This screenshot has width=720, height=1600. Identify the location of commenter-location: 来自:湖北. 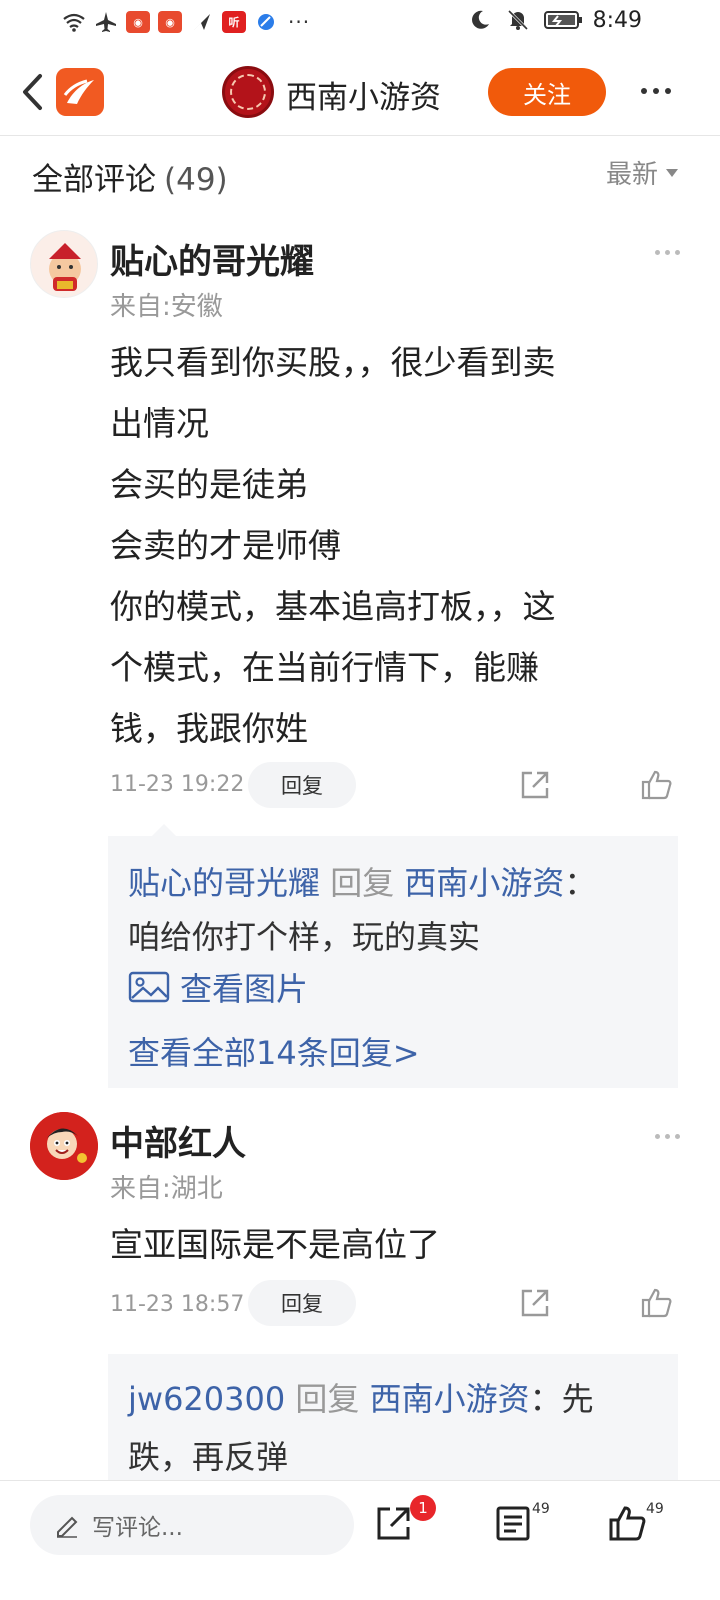
(166, 1189).